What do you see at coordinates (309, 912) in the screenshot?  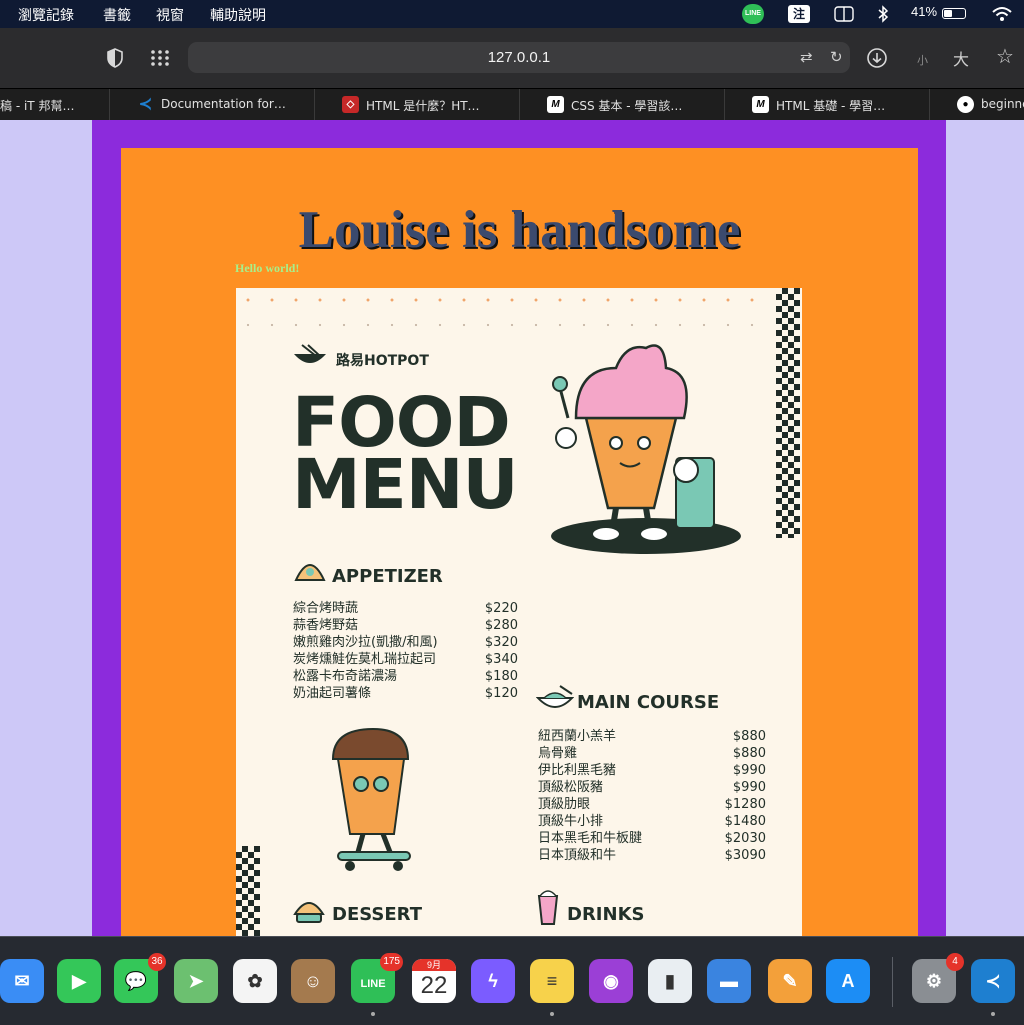 I see `dessert-icon` at bounding box center [309, 912].